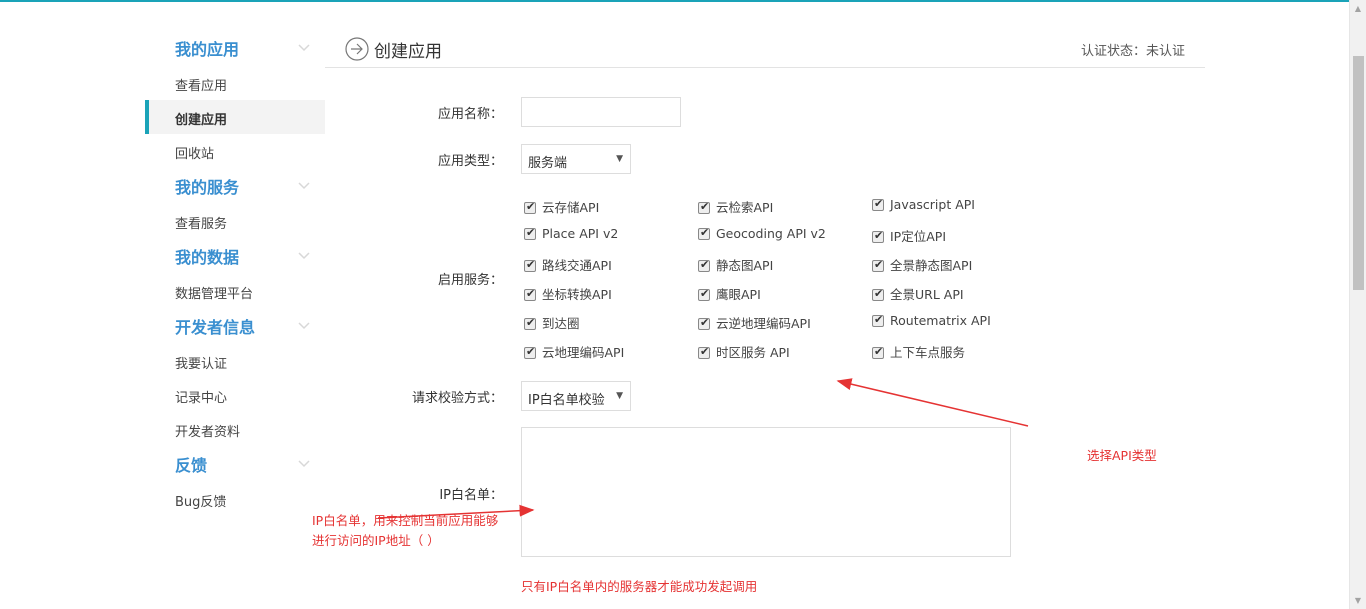  What do you see at coordinates (932, 402) in the screenshot?
I see `annotation-arrow-api` at bounding box center [932, 402].